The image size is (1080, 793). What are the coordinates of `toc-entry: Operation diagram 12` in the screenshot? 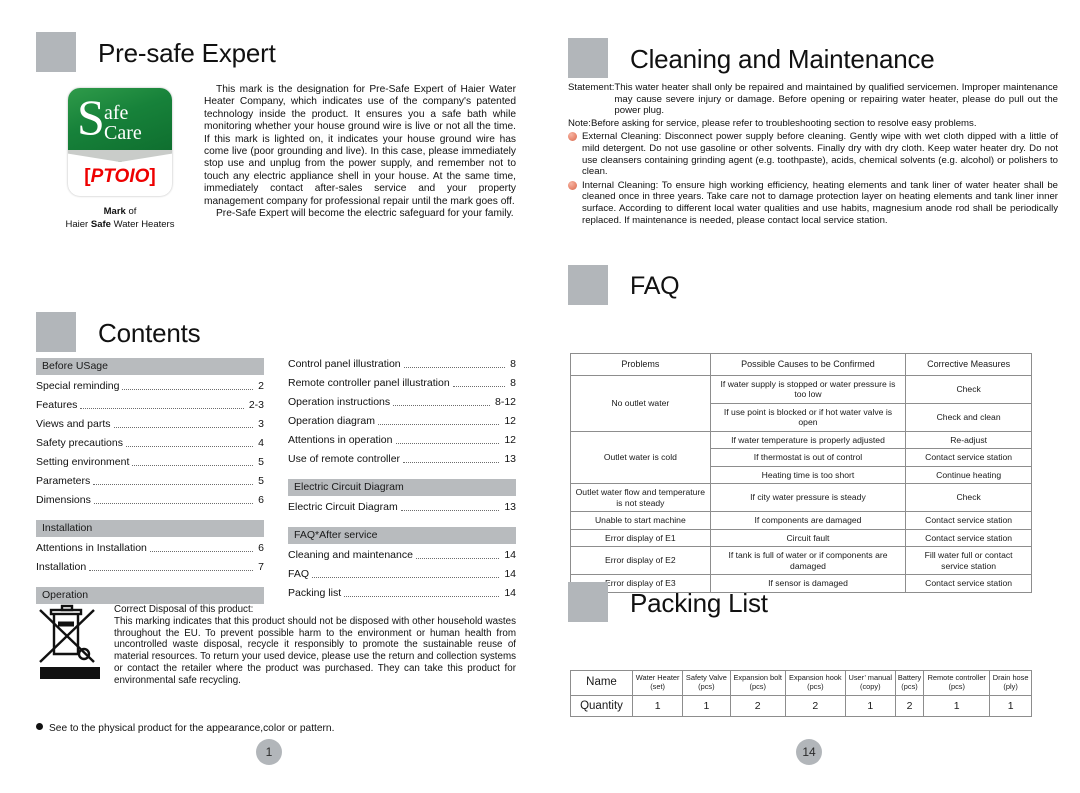 It's located at (402, 421).